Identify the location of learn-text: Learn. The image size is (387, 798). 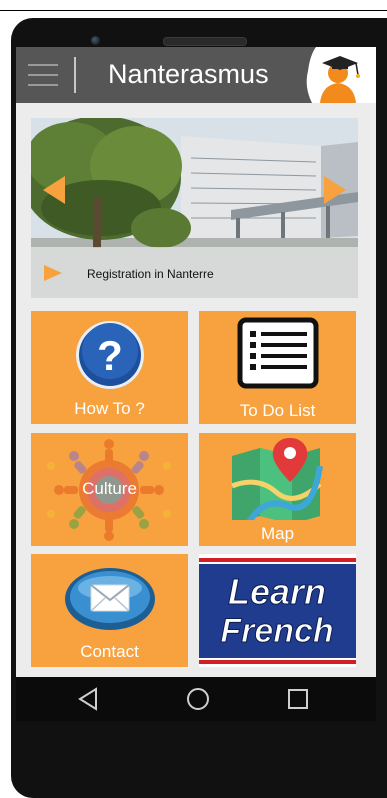
(277, 591).